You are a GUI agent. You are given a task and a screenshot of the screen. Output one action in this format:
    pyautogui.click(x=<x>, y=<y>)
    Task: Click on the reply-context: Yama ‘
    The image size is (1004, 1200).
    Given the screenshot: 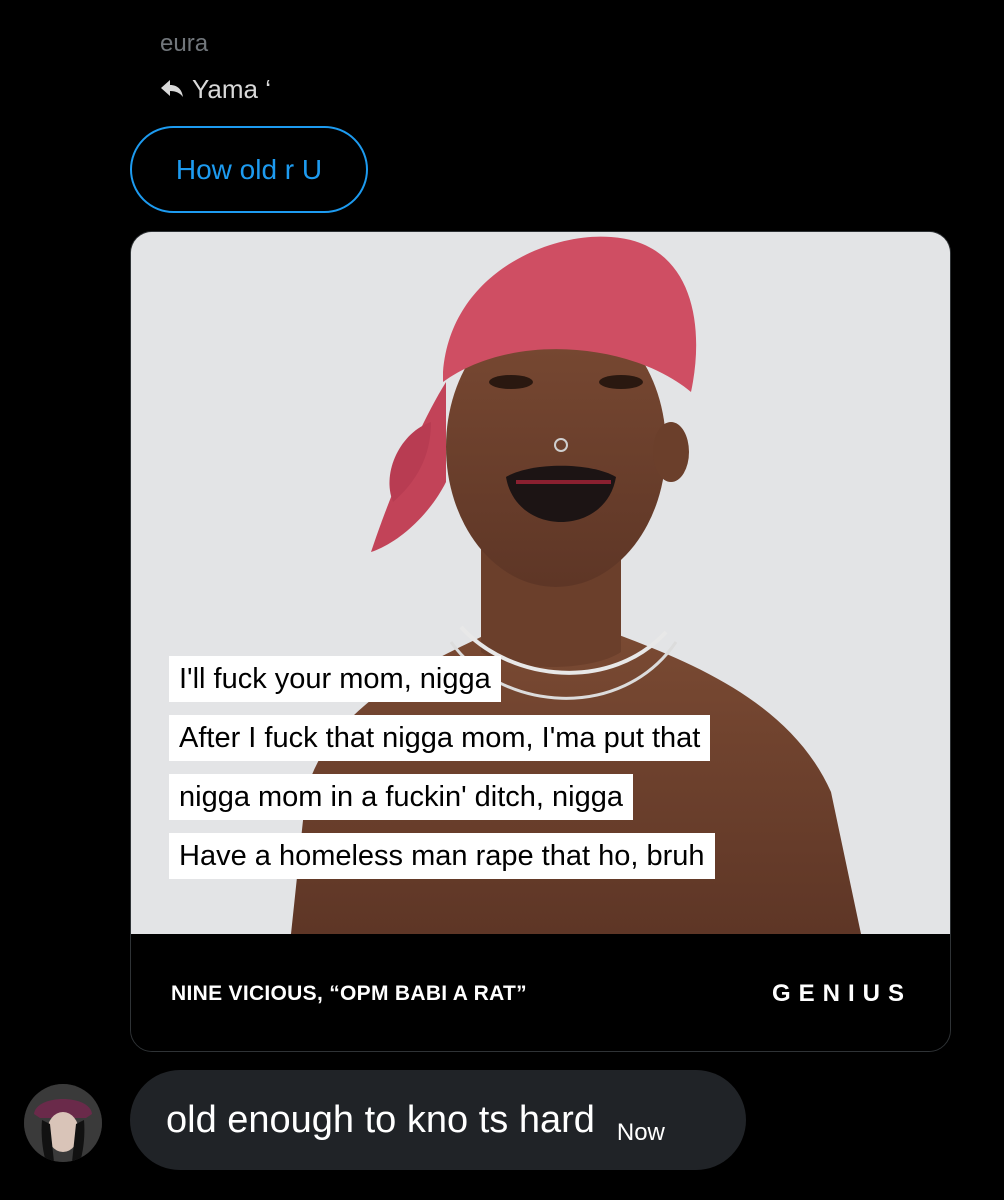 What is the action you would take?
    pyautogui.click(x=215, y=89)
    